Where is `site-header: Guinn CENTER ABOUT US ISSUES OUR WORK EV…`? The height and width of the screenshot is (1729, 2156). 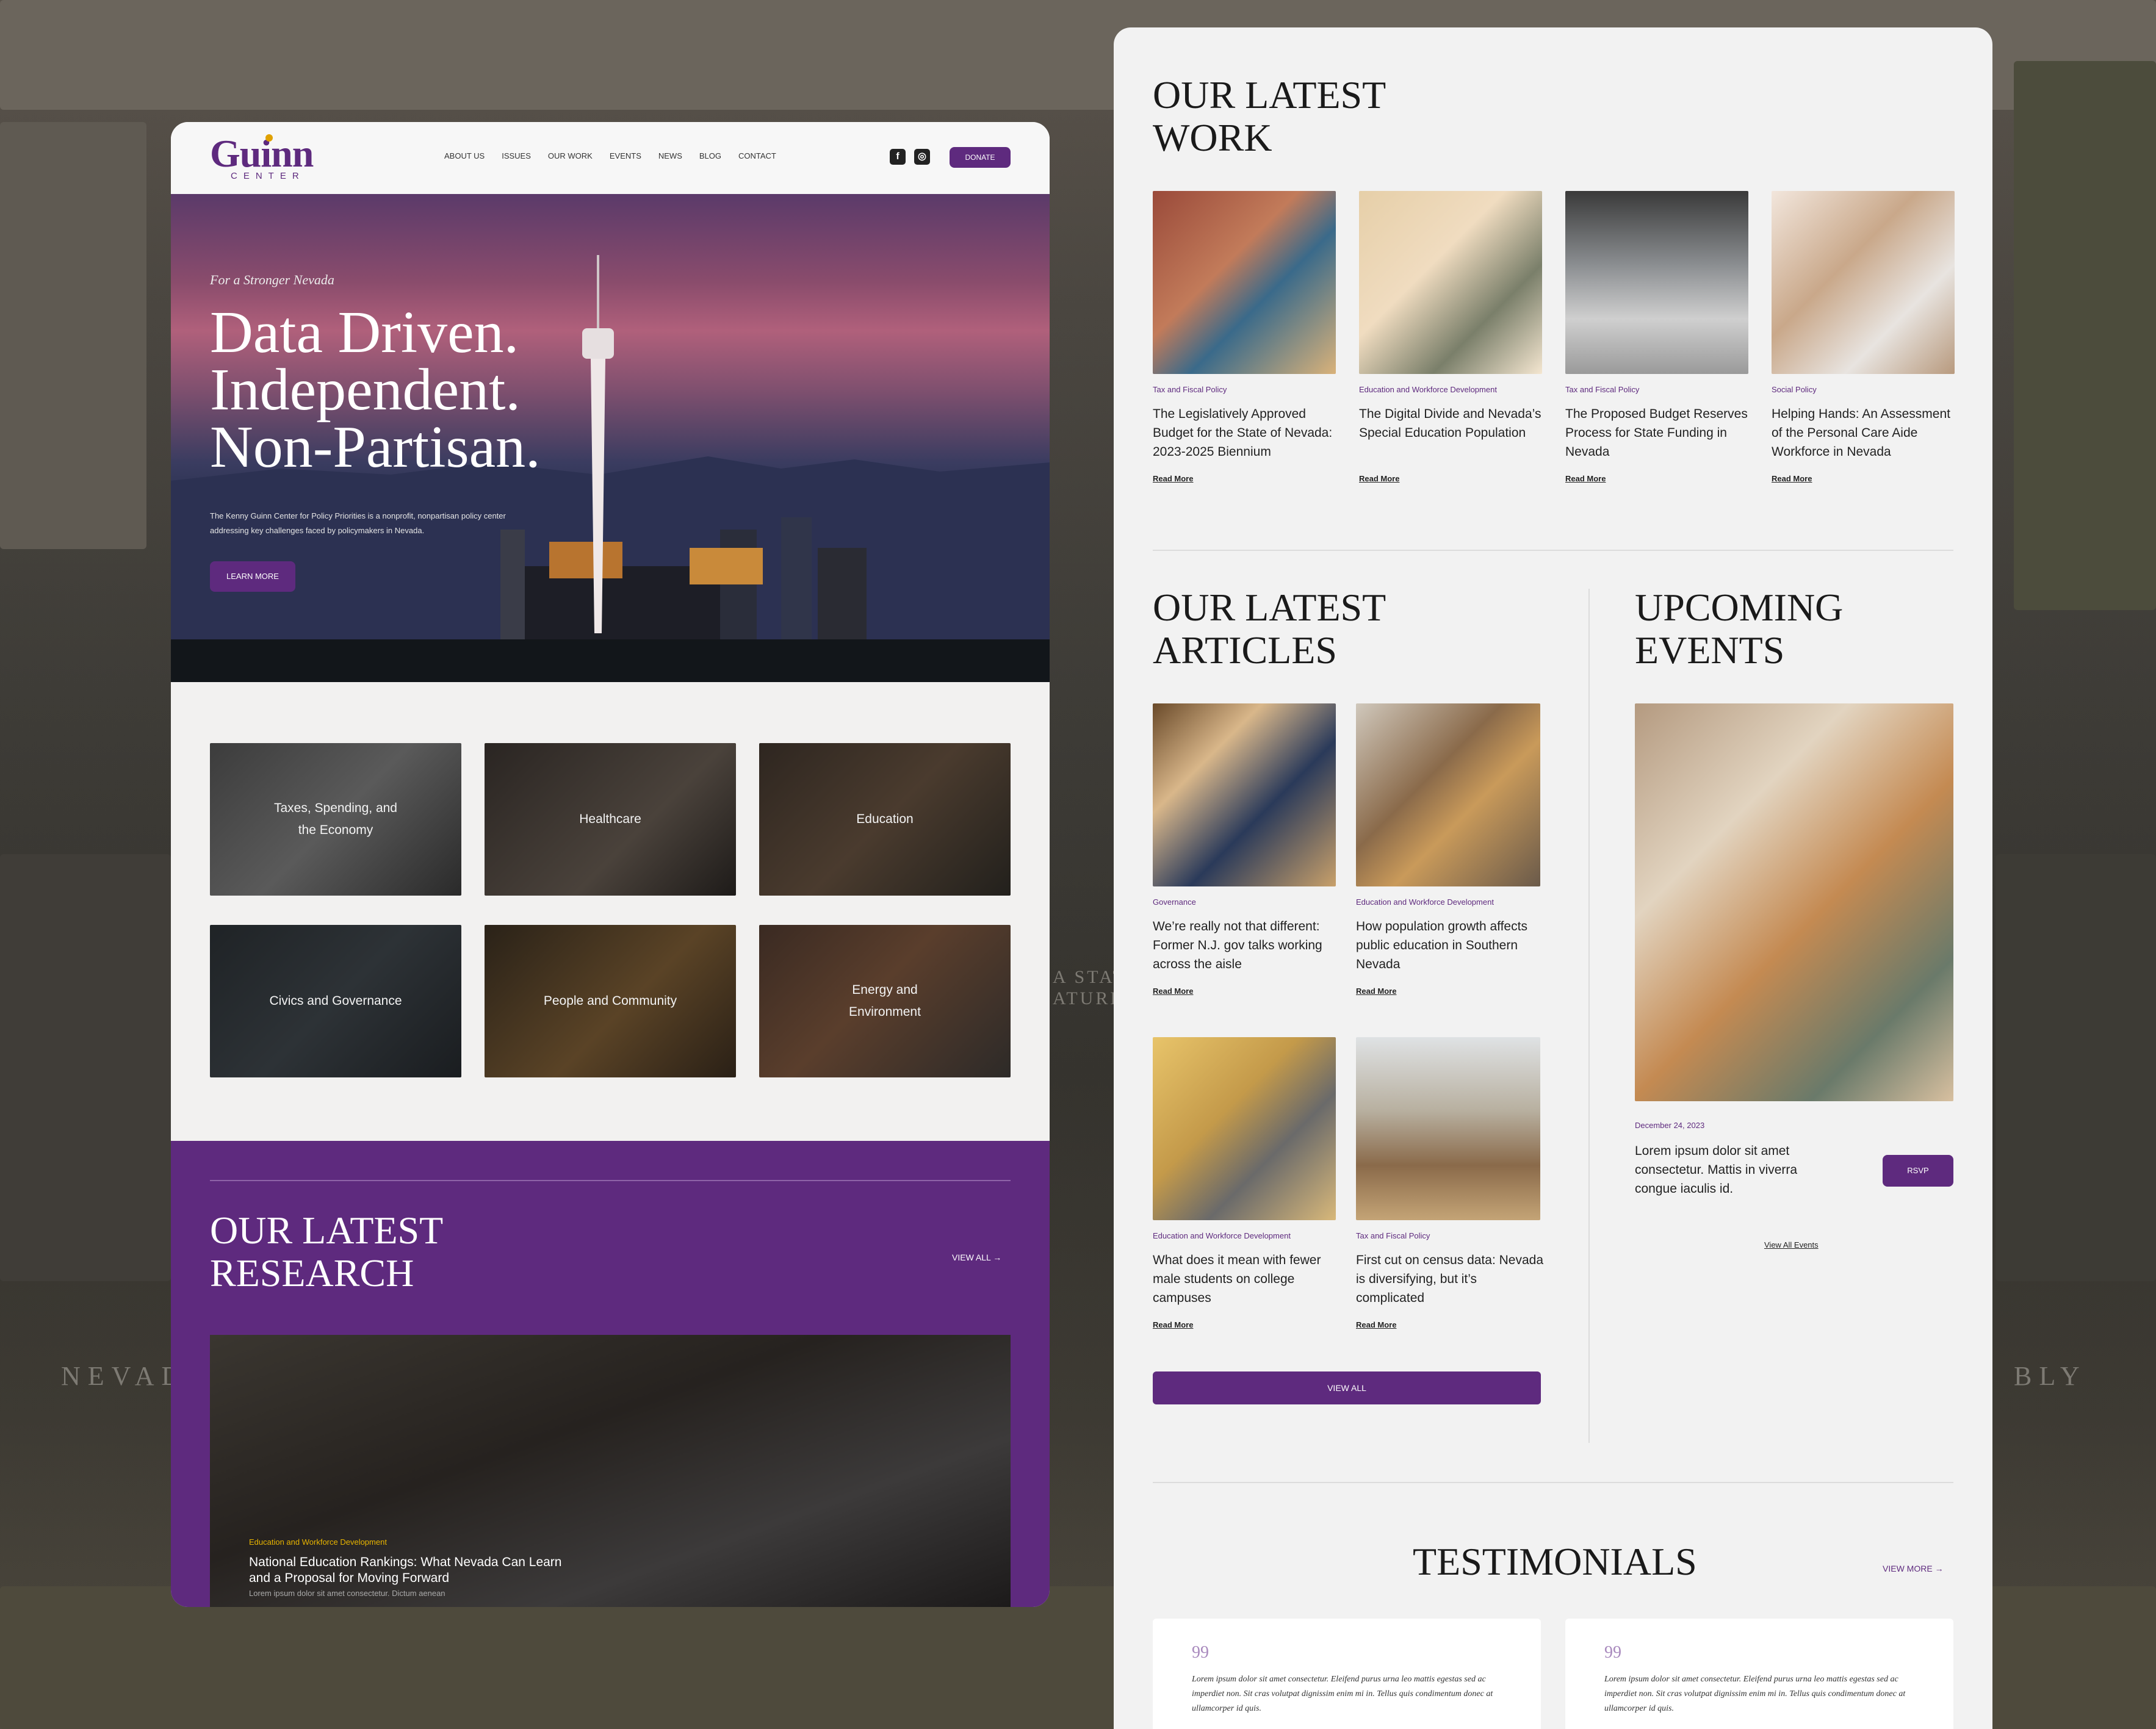
site-header: Guinn CENTER ABOUT US ISSUES OUR WORK EV… is located at coordinates (610, 158).